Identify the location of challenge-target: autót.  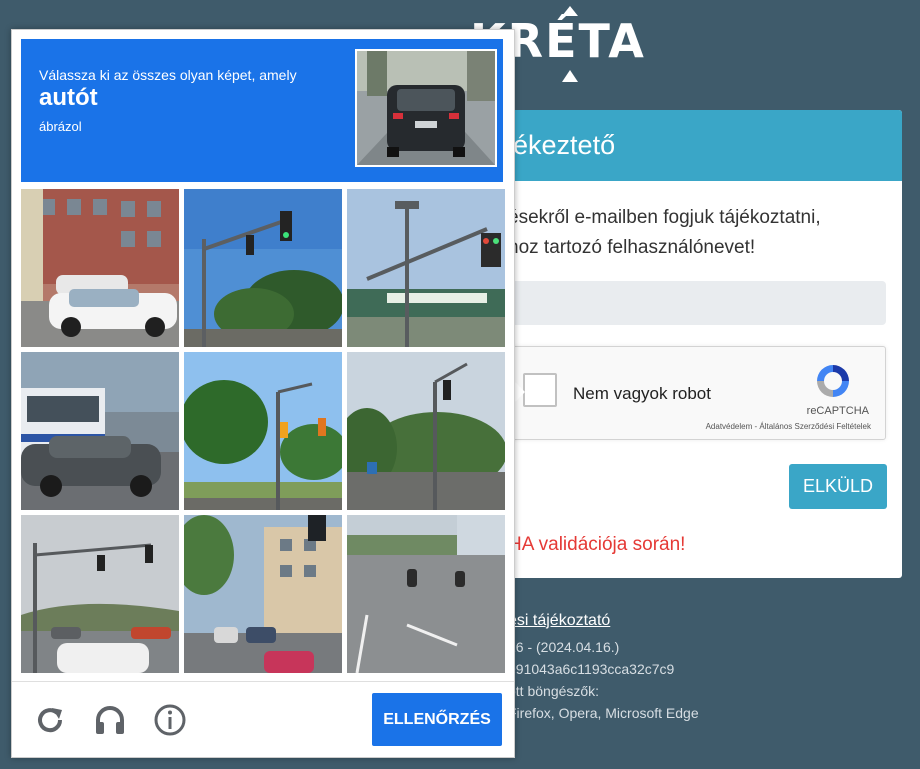
(68, 97).